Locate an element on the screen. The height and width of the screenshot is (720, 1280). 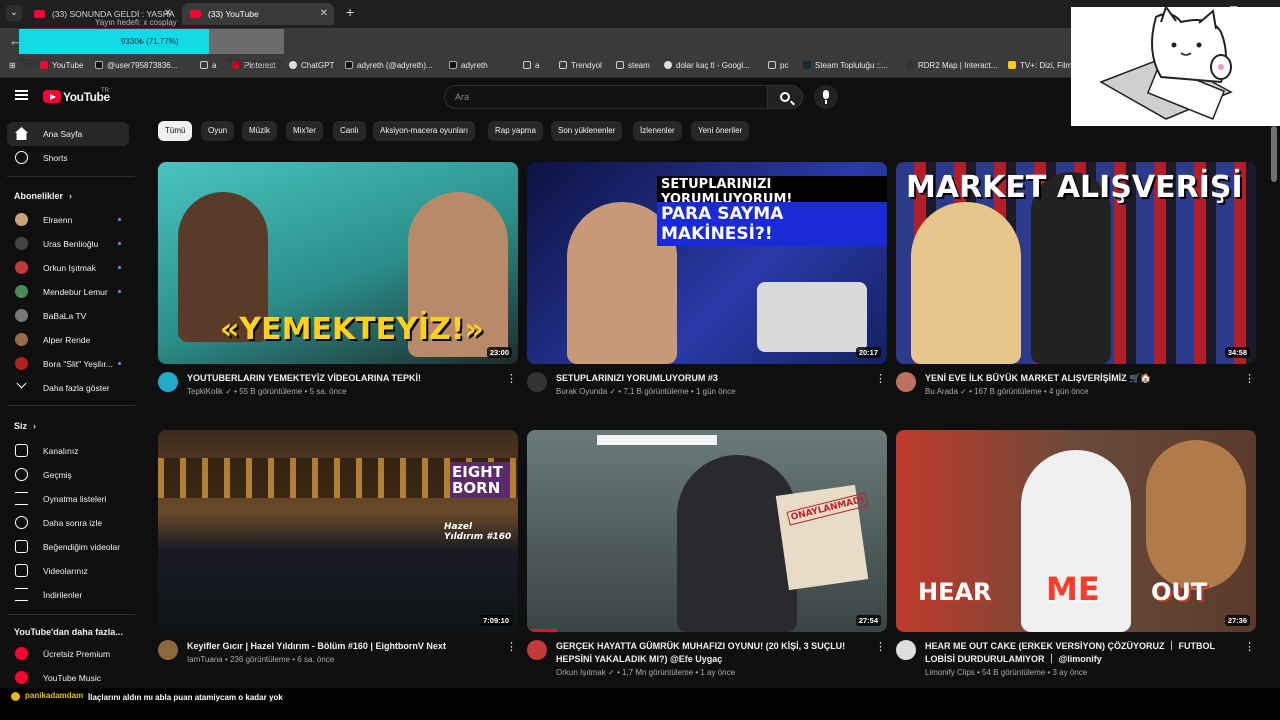
chip-all: Tümü is located at coordinates (175, 131).